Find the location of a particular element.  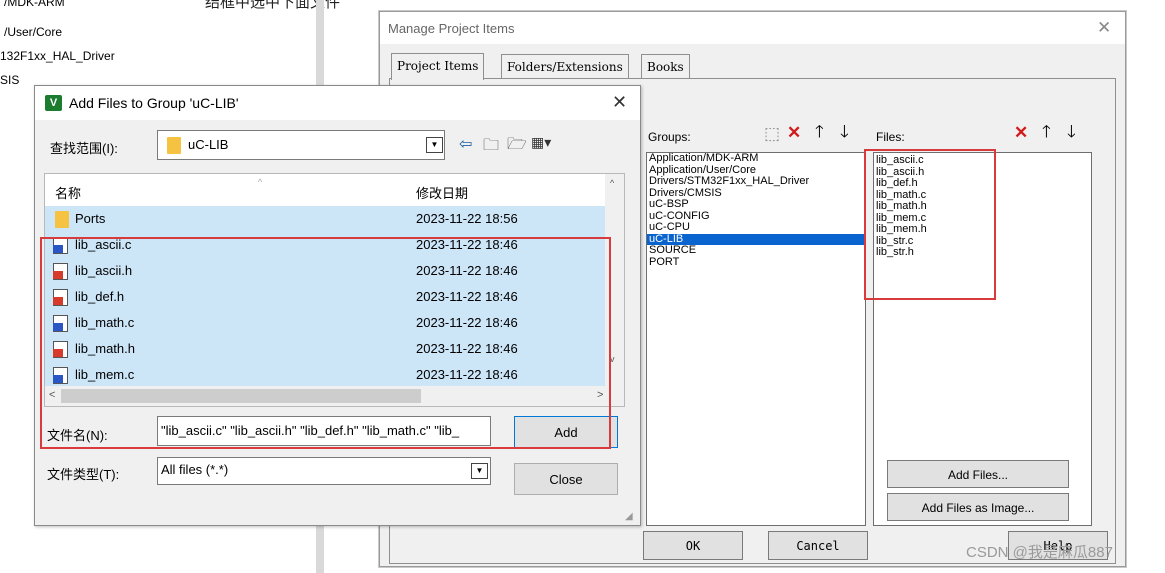

list-item: Drivers/STM32F1xx_HAL_Driver is located at coordinates (756, 181).